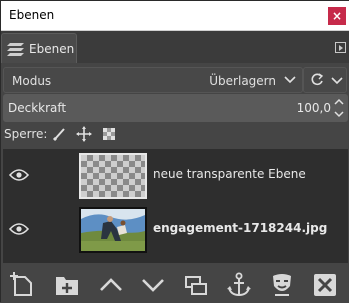 The height and width of the screenshot is (303, 349). What do you see at coordinates (240, 228) in the screenshot?
I see `layer-name: engagement-1718244.jpg` at bounding box center [240, 228].